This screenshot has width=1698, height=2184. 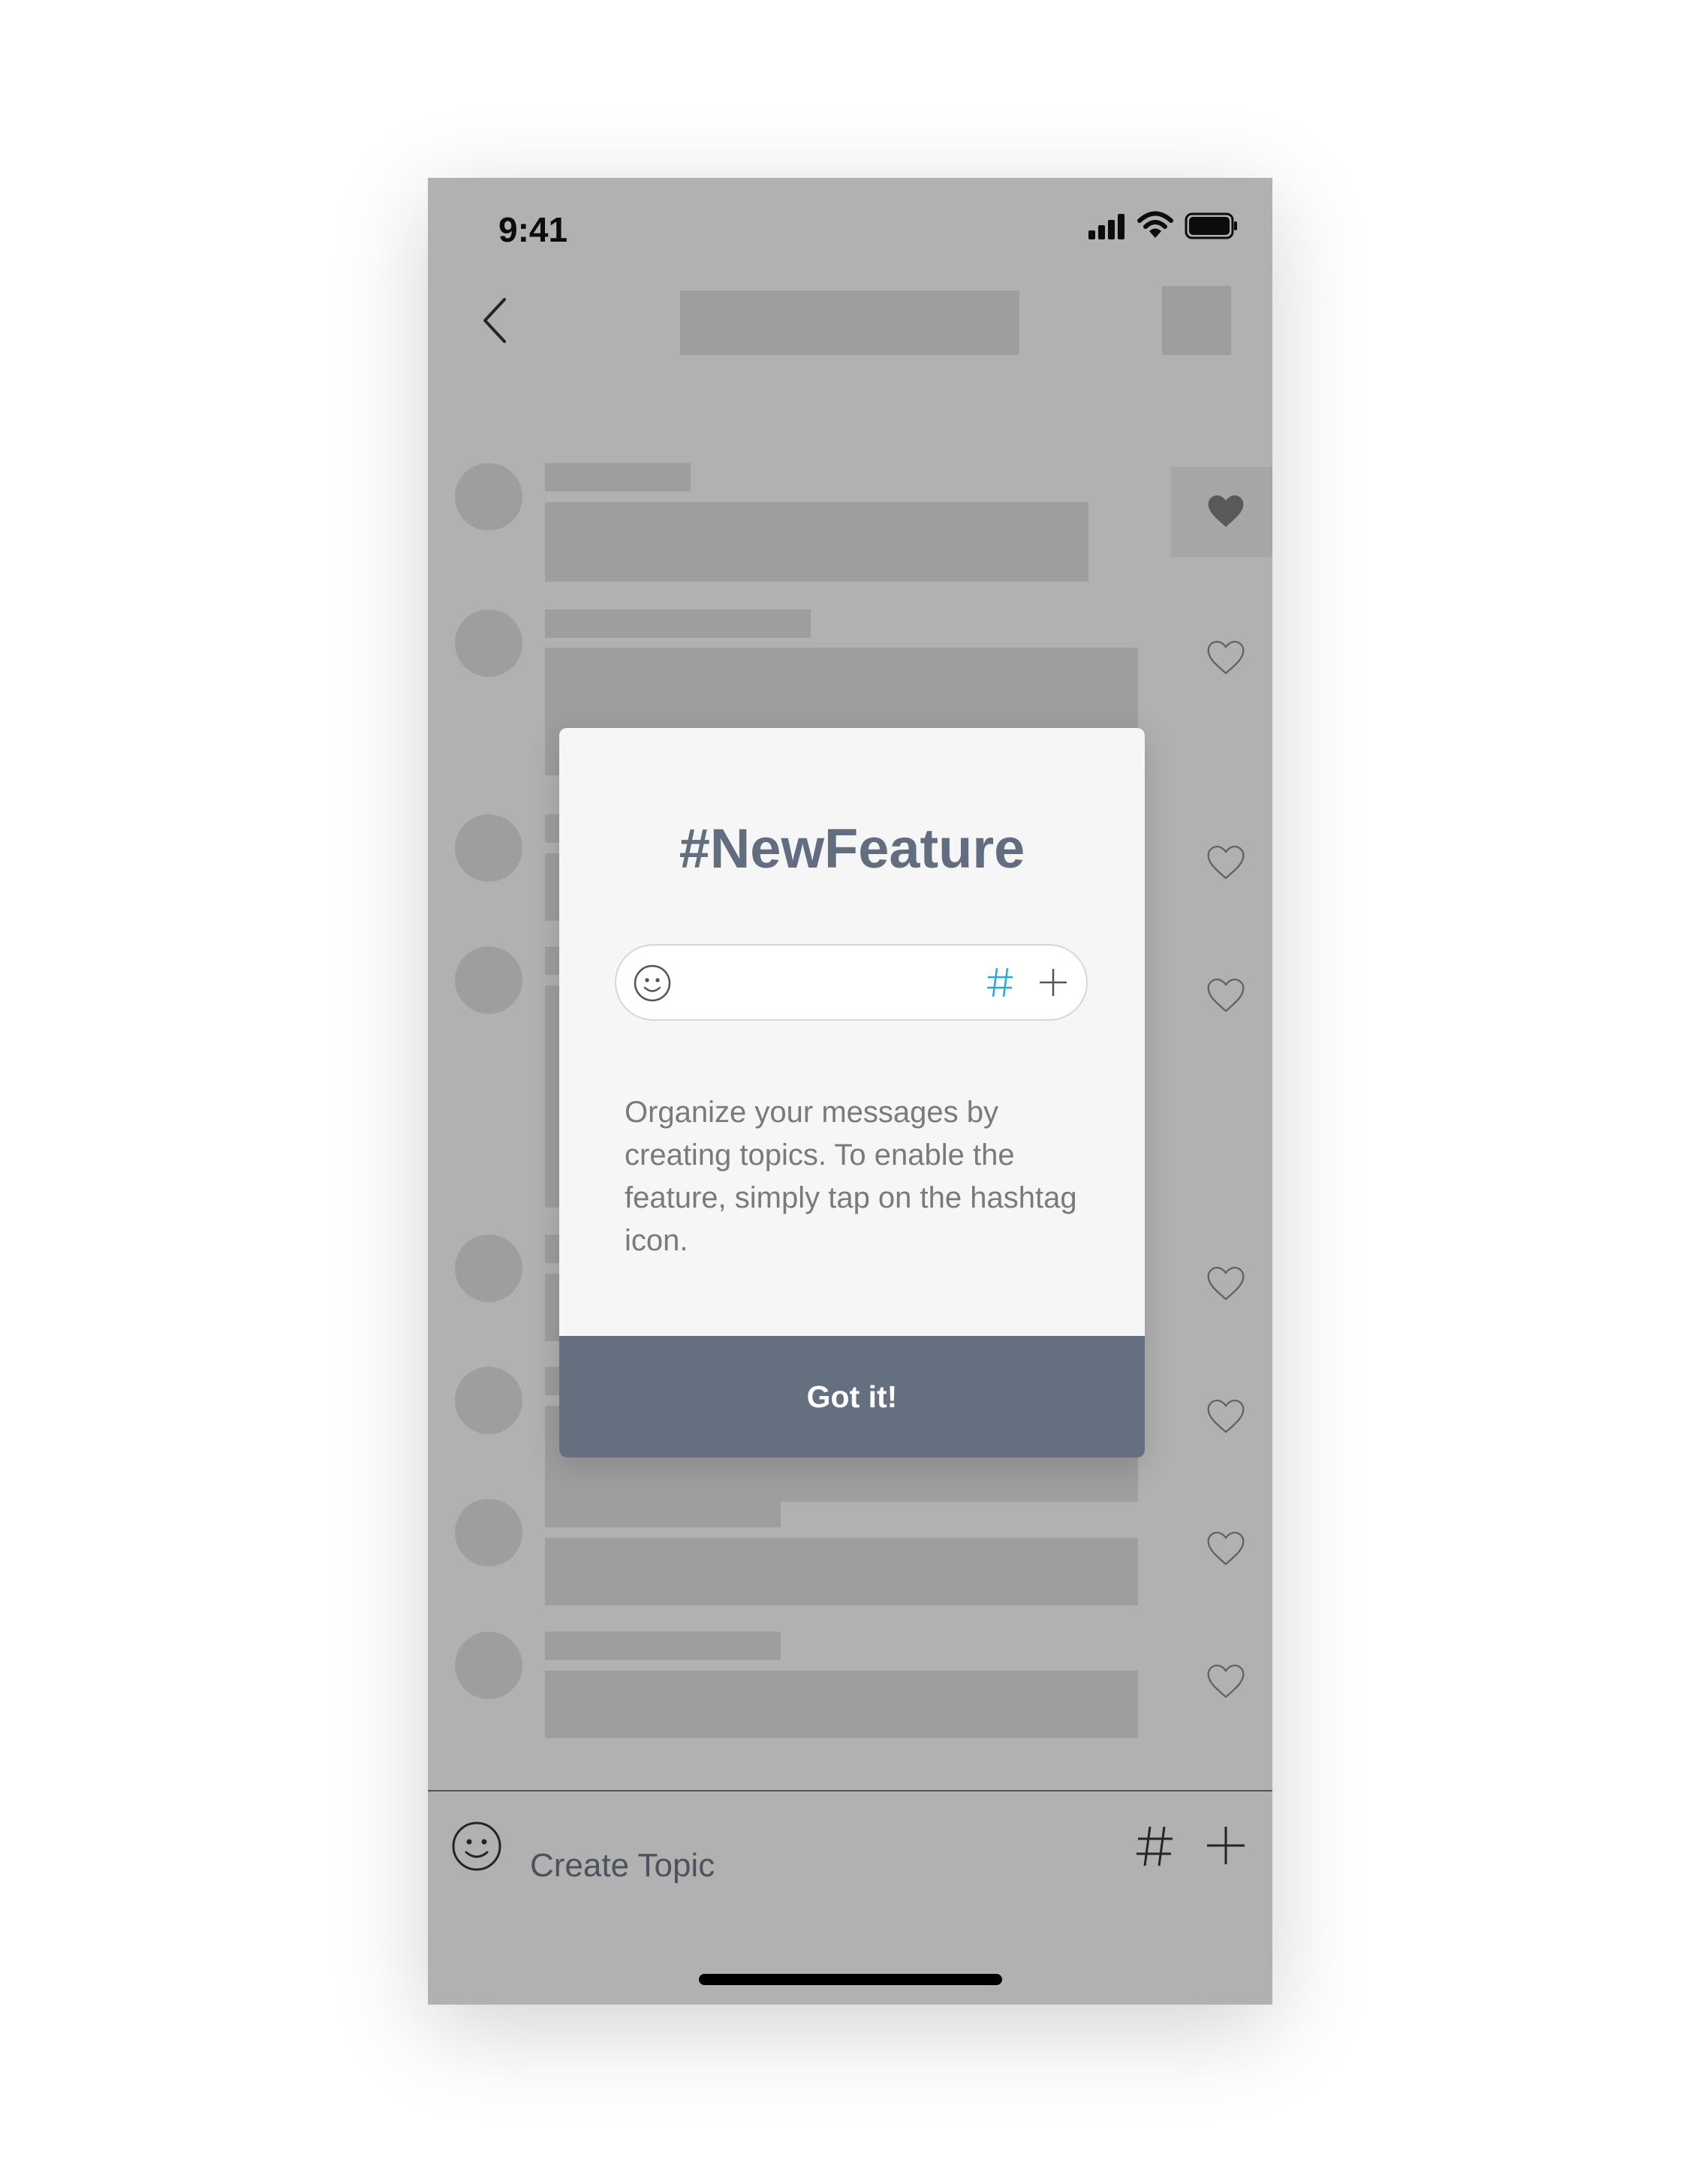 What do you see at coordinates (1211, 225) in the screenshot?
I see `battery-icon` at bounding box center [1211, 225].